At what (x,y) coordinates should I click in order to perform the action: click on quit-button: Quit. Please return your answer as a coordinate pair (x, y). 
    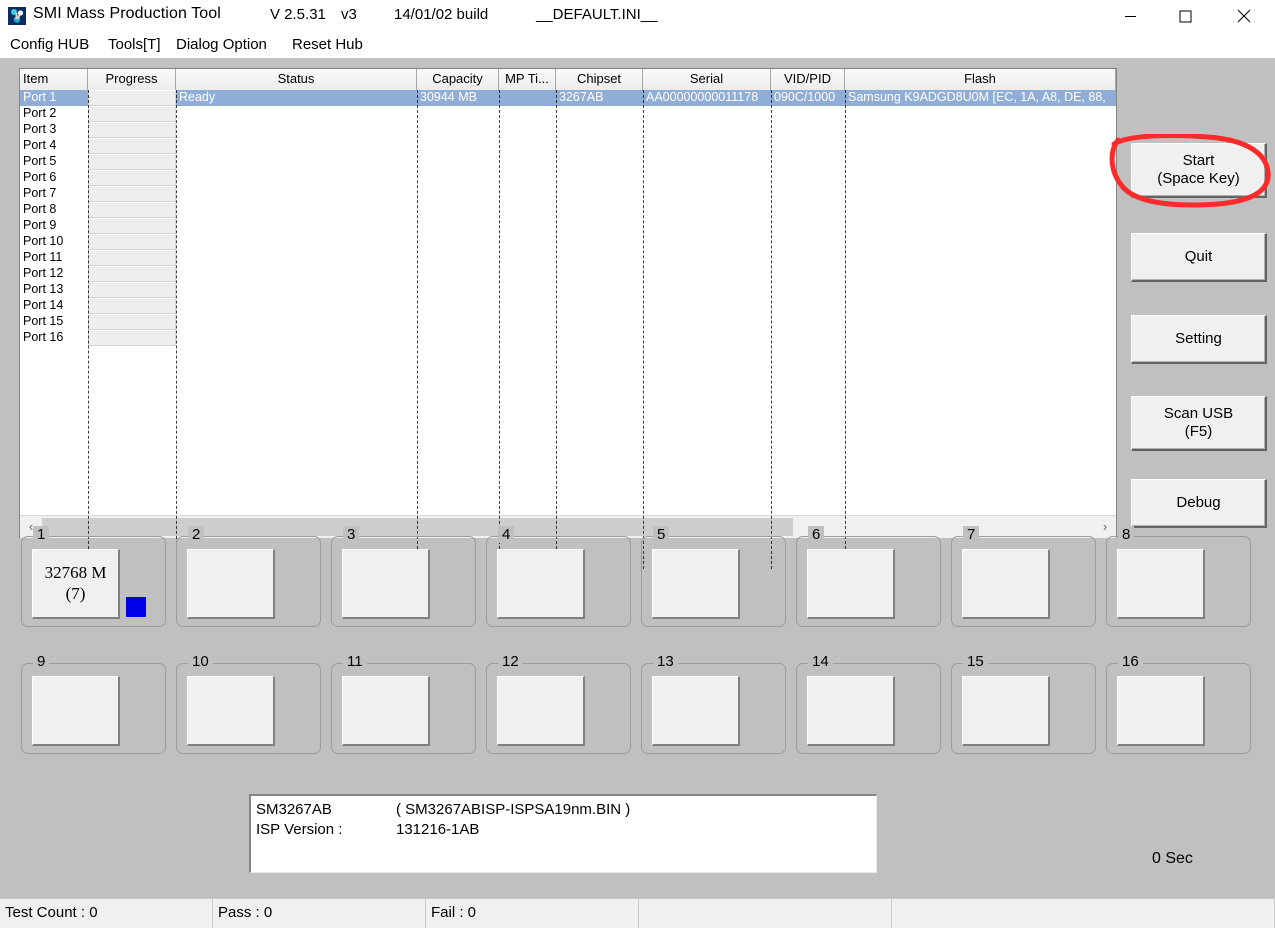
    Looking at the image, I should click on (1199, 257).